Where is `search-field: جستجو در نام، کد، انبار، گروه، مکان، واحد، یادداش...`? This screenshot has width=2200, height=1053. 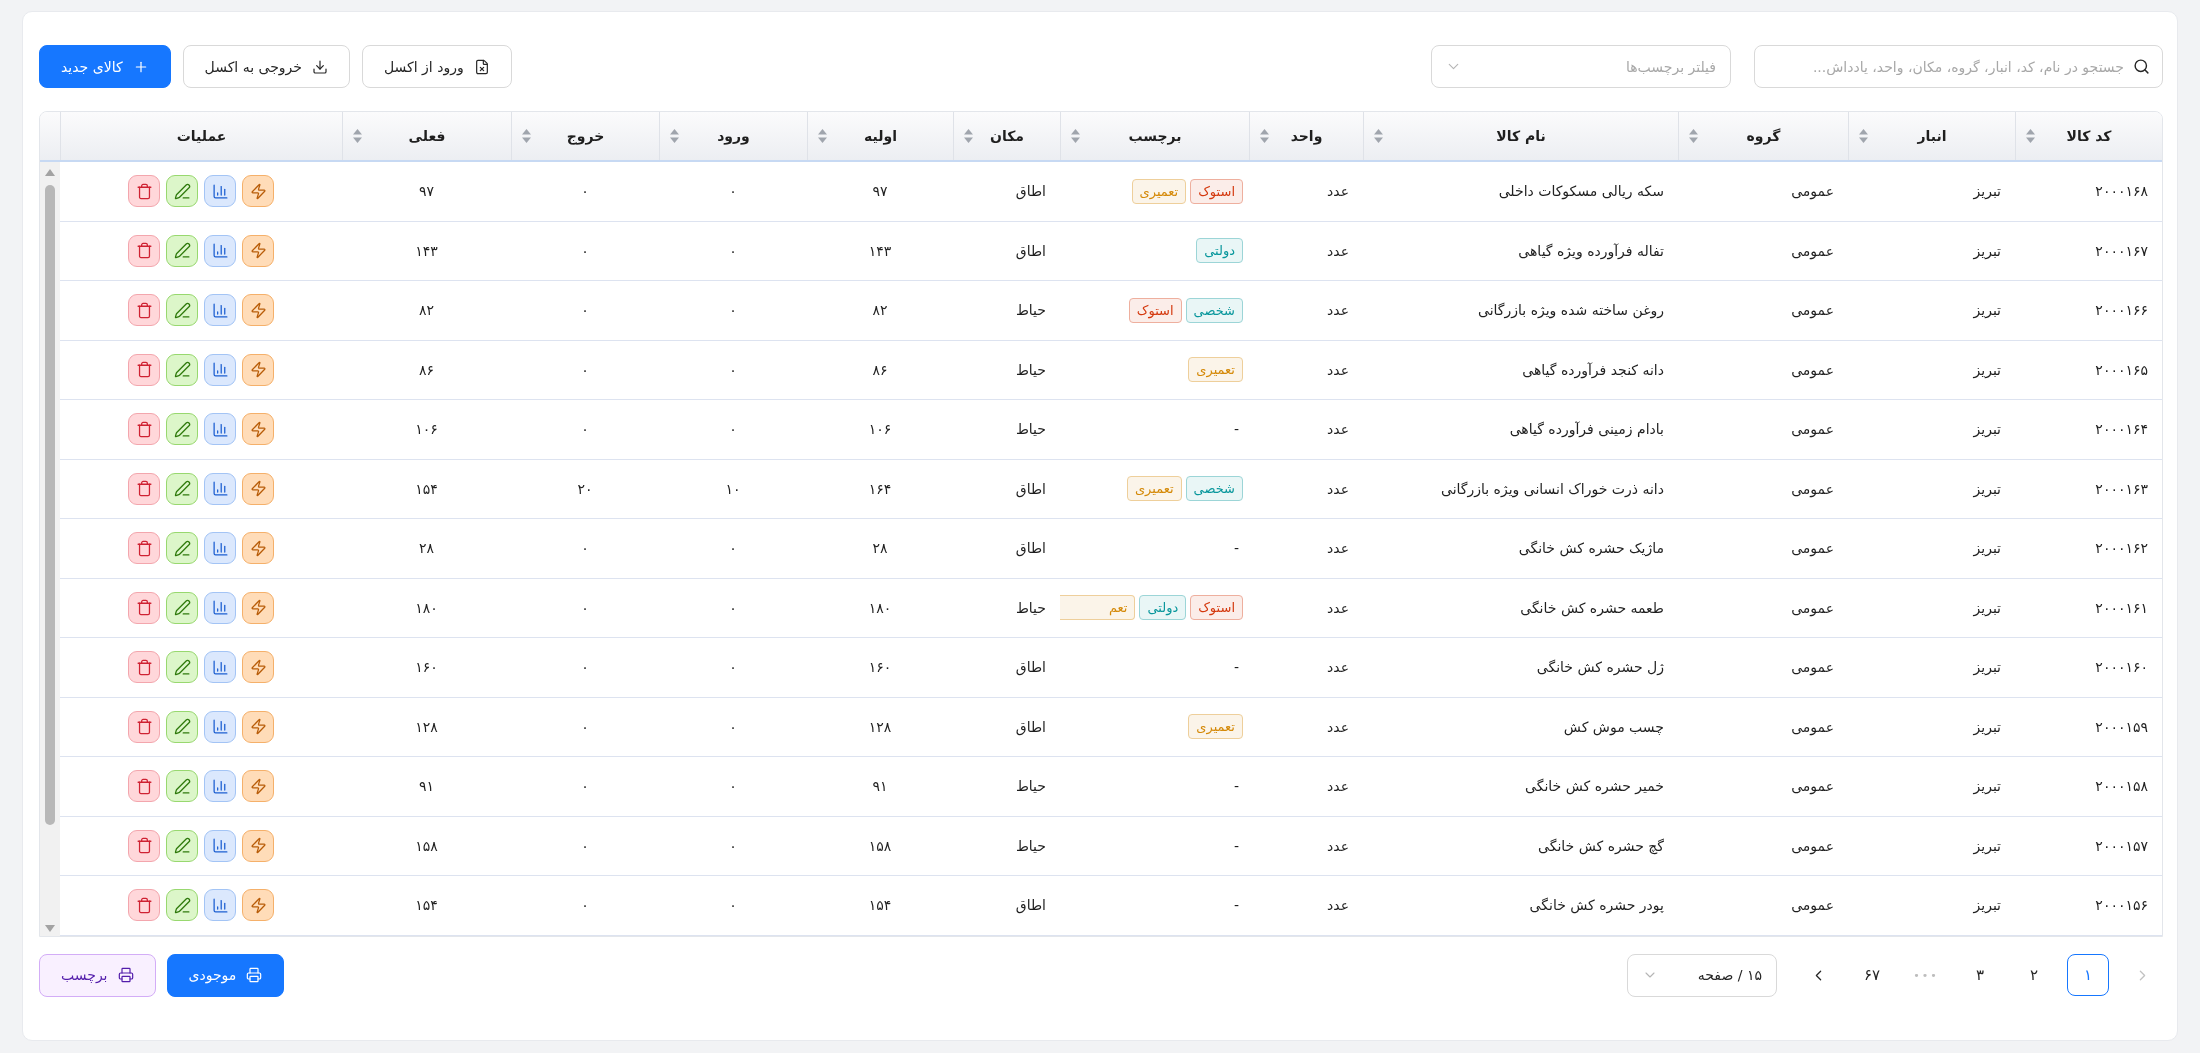 search-field: جستجو در نام، کد، انبار، گروه، مکان، واحد، یادداش... is located at coordinates (1958, 66).